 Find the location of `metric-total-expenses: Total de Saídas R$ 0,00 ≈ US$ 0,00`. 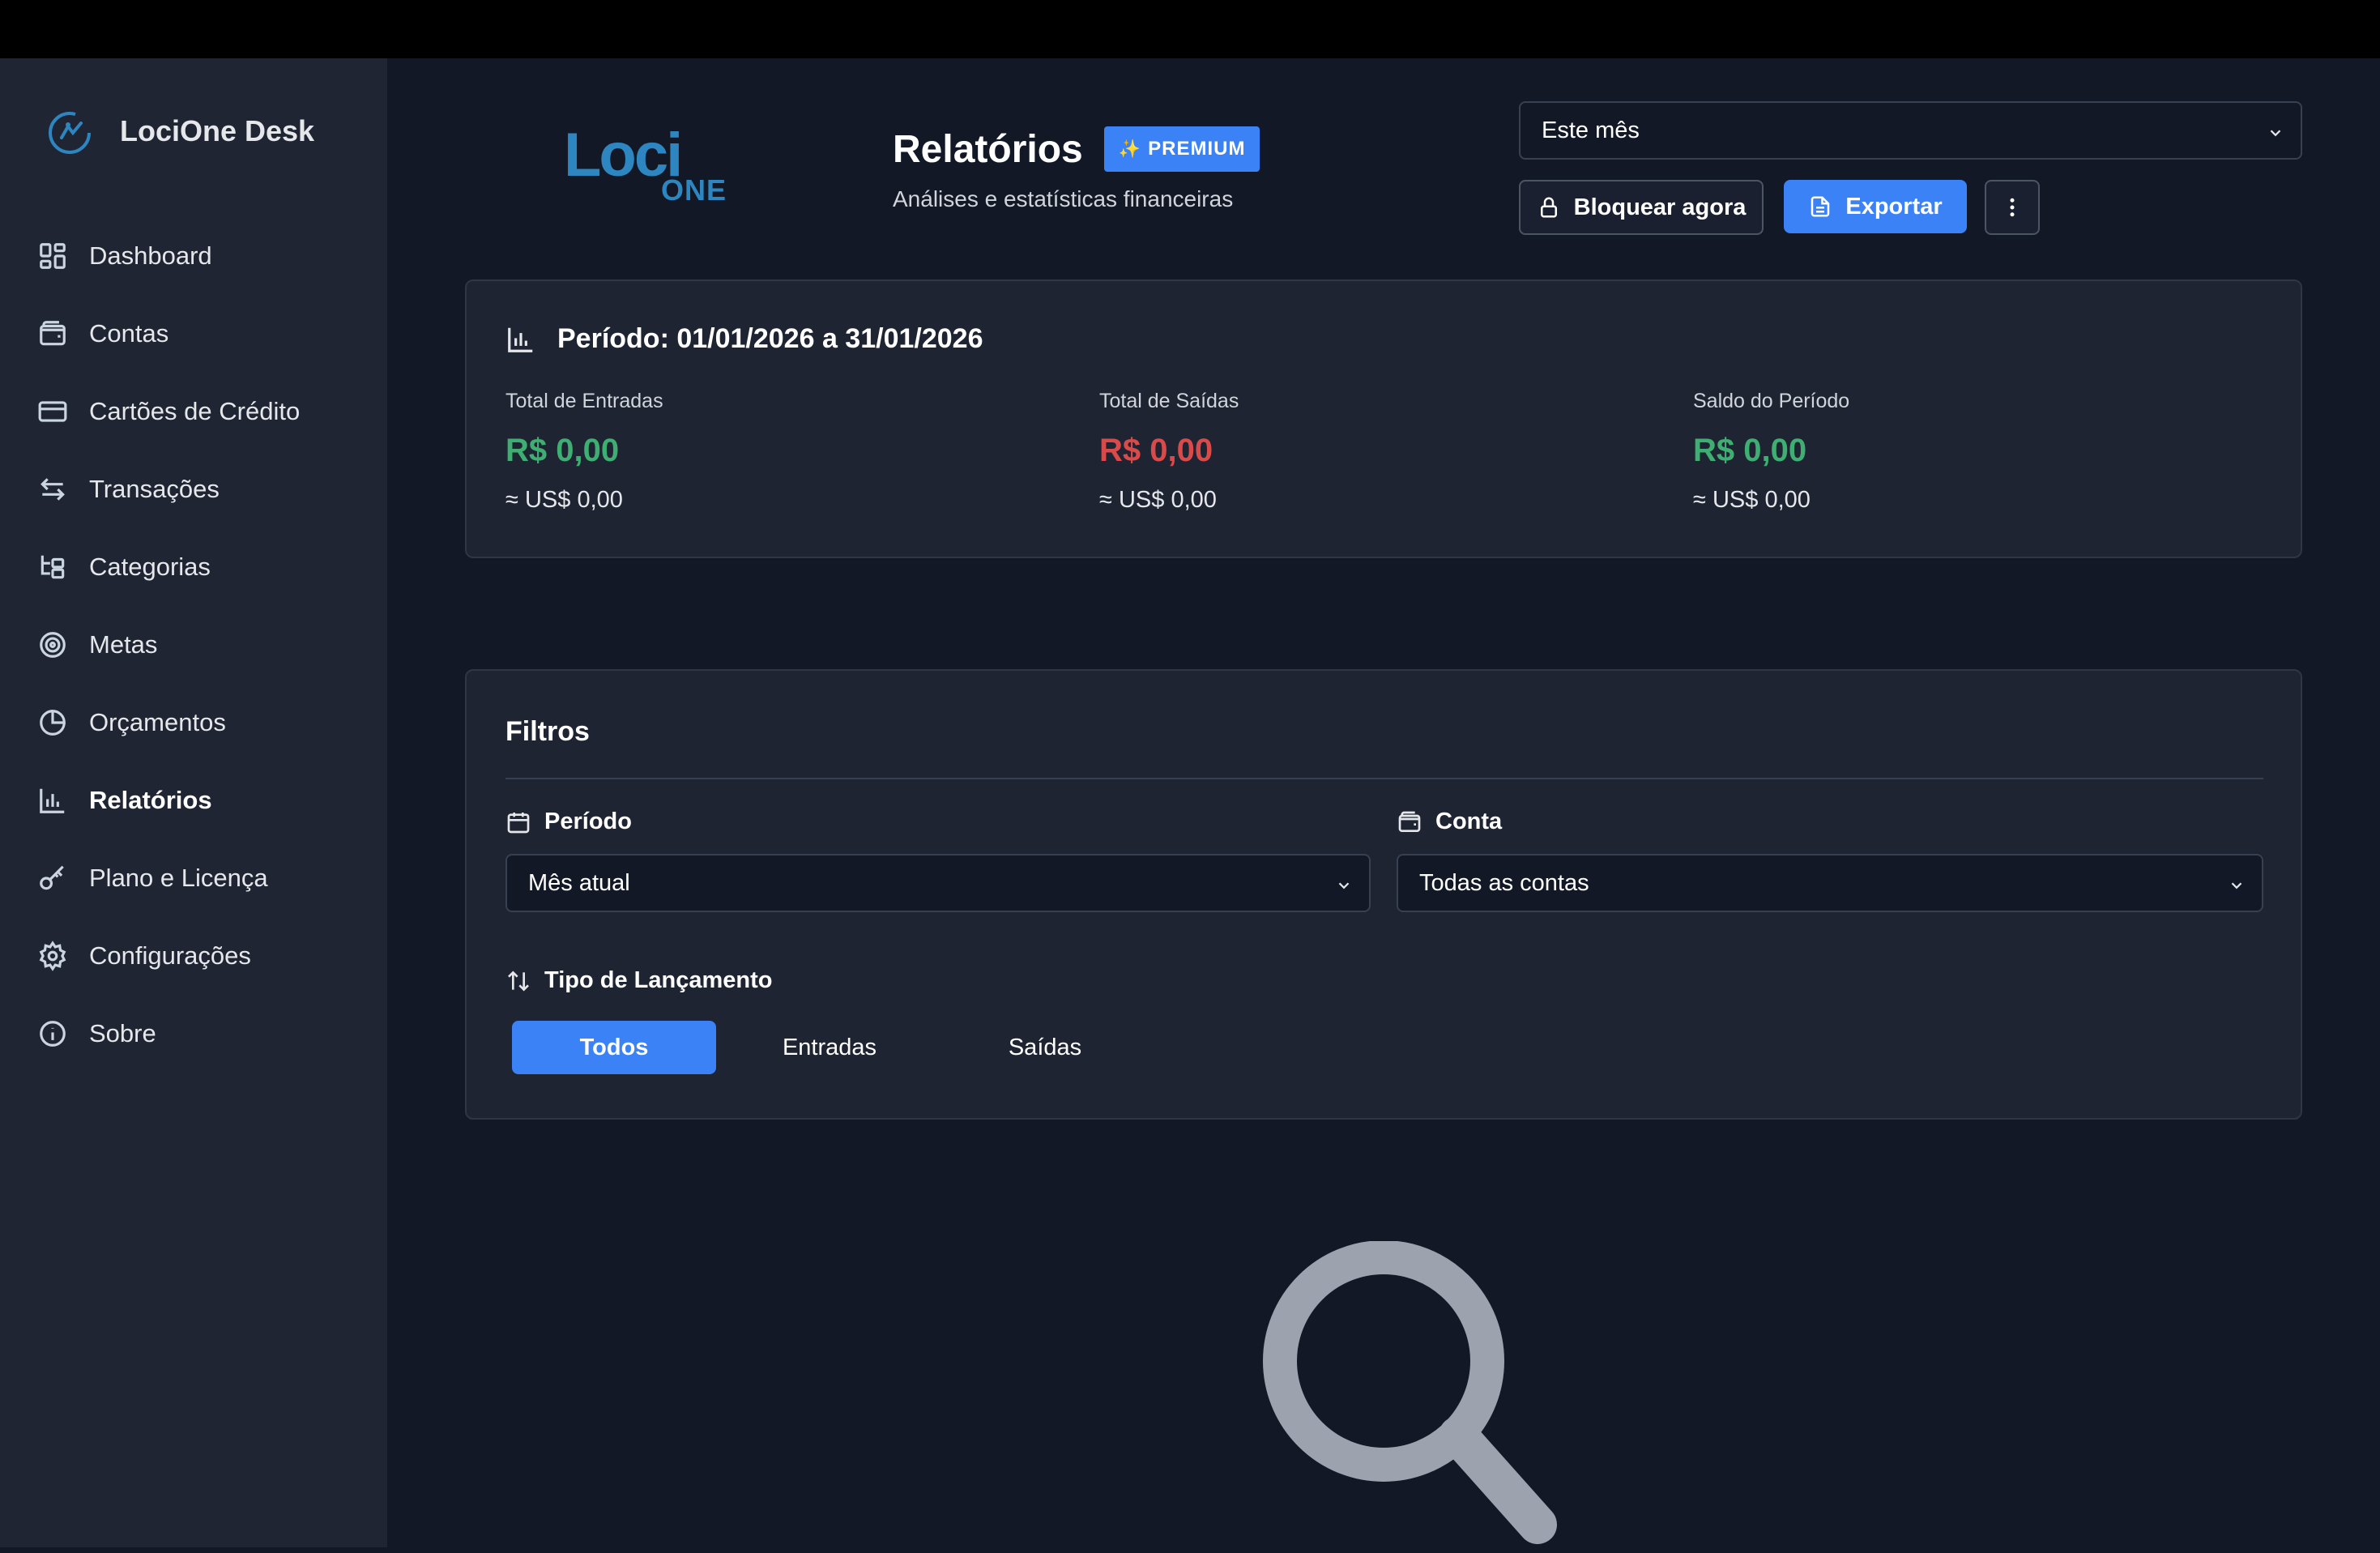

metric-total-expenses: Total de Saídas R$ 0,00 ≈ US$ 0,00 is located at coordinates (1169, 452).